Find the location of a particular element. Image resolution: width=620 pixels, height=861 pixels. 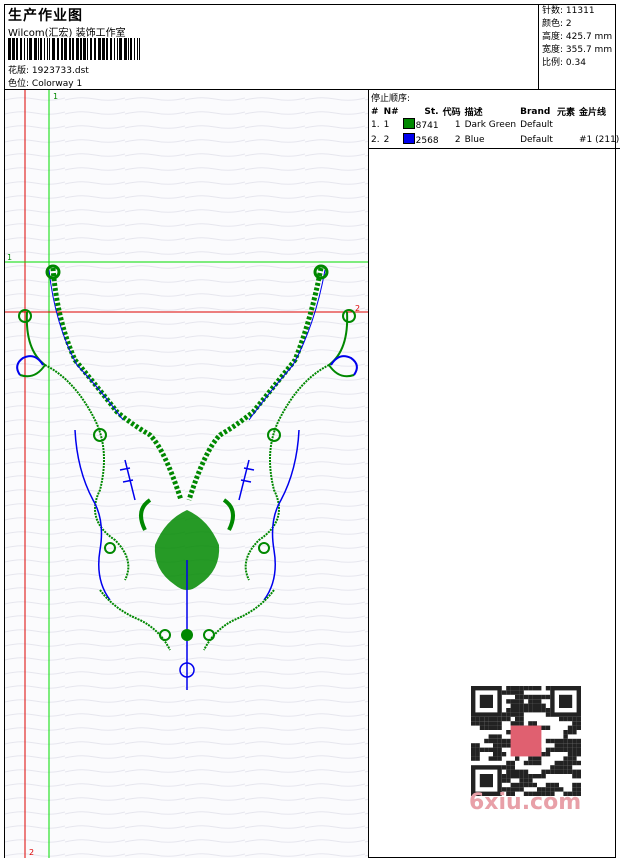

stat-width: 宽度: 355.7 mm is located at coordinates (577, 50).